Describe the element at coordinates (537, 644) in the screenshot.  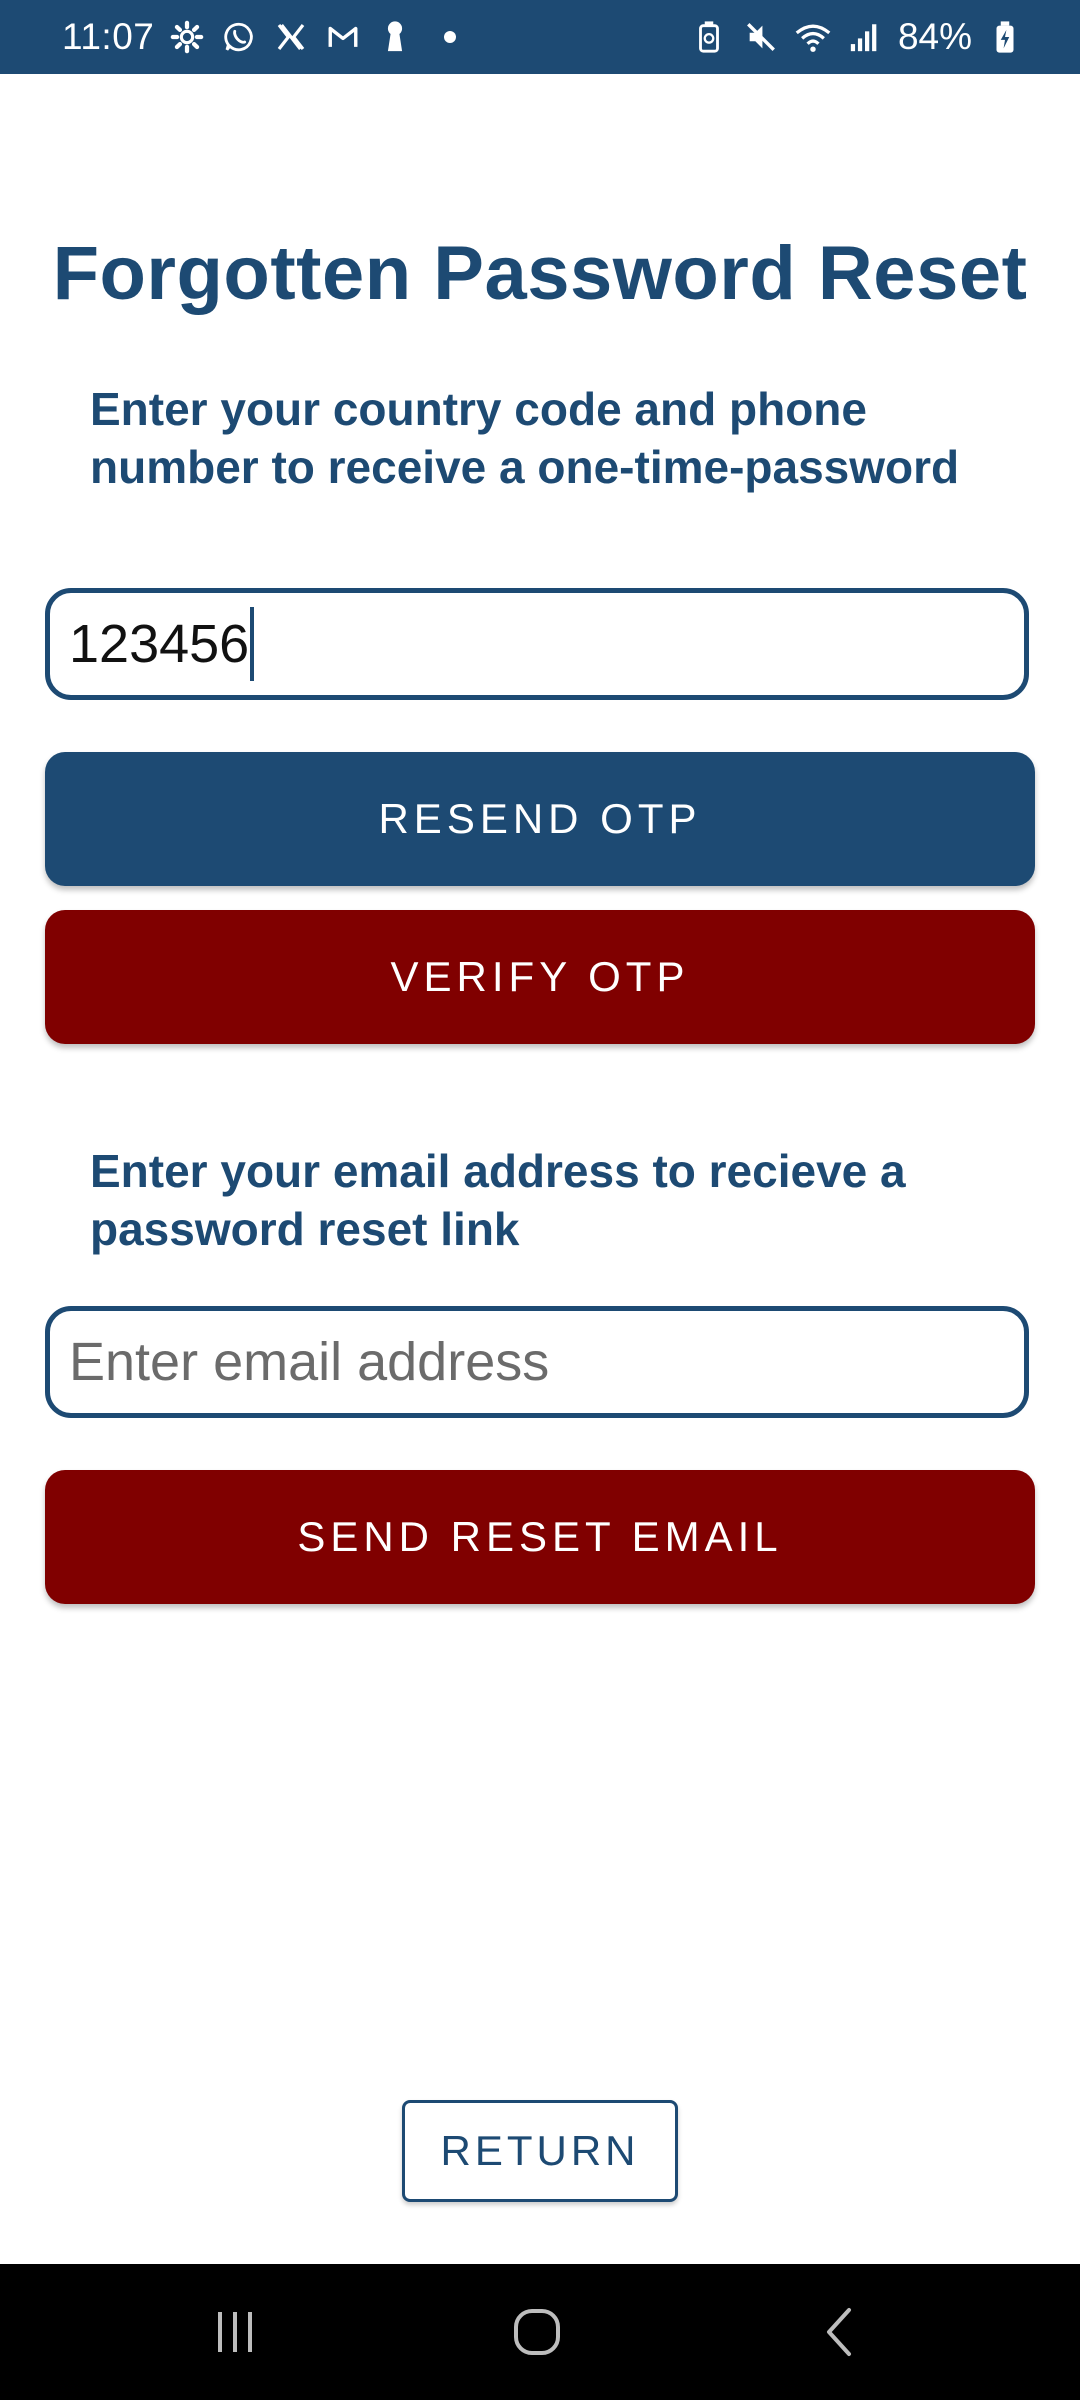
I see `phone-input: 123456` at that location.